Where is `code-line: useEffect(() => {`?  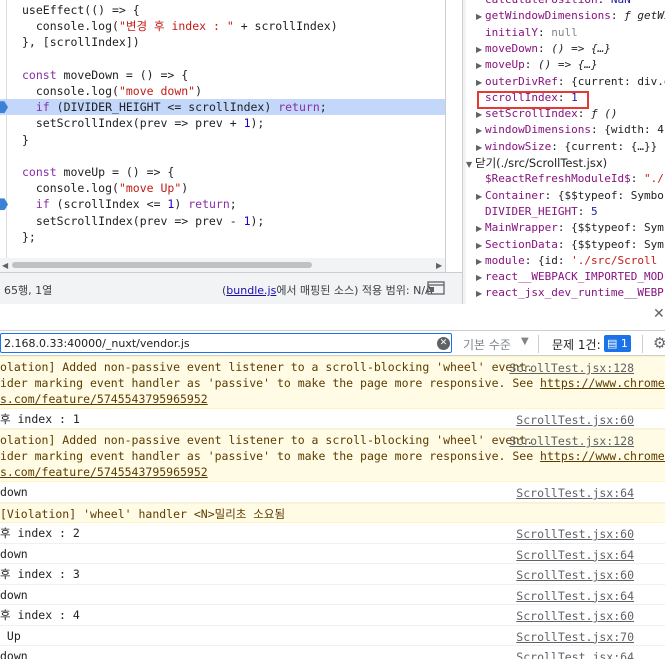
code-line: useEffect(() => { is located at coordinates (222, 10).